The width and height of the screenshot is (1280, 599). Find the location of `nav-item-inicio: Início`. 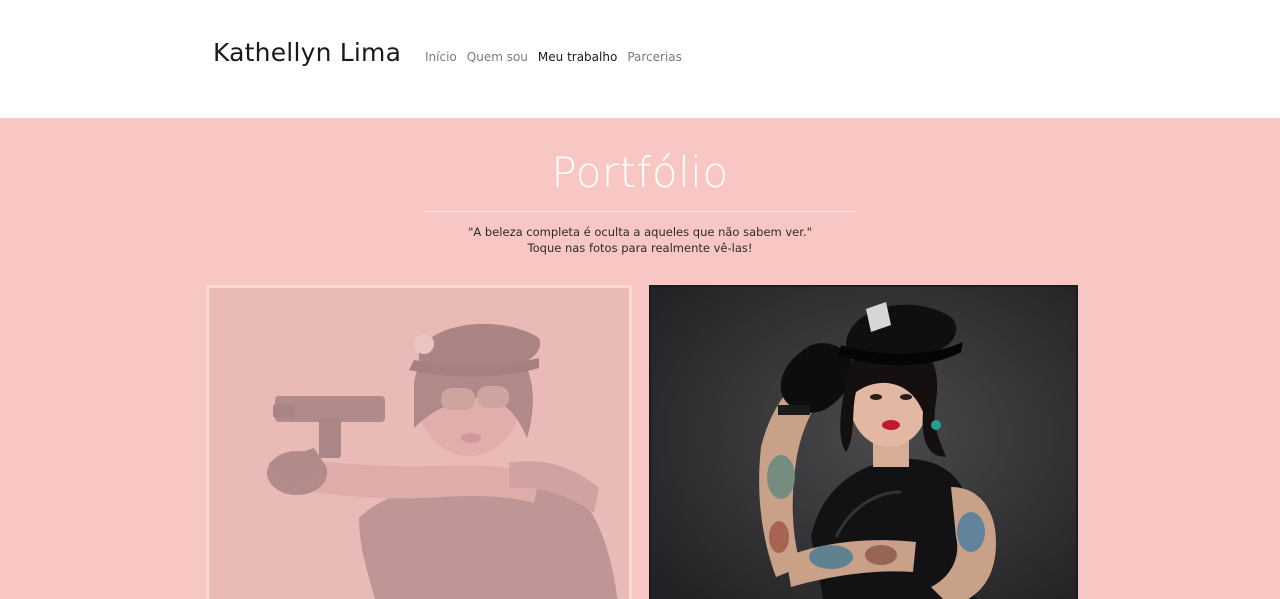

nav-item-inicio: Início is located at coordinates (441, 57).